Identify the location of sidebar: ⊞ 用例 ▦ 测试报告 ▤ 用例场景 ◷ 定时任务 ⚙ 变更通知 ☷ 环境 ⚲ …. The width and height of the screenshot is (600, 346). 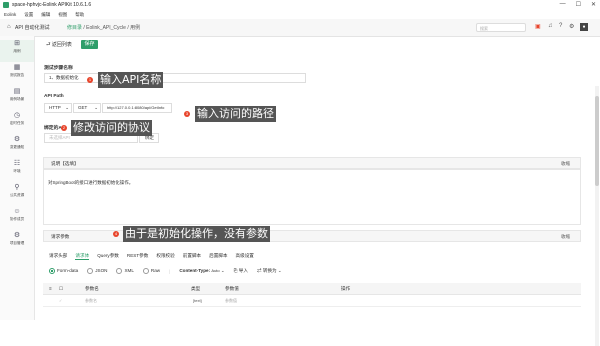
(17, 178).